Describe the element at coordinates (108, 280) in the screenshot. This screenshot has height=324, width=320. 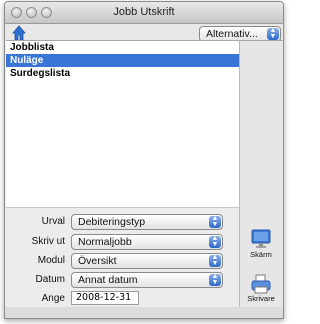
I see `datum-value: Annat datum` at that location.